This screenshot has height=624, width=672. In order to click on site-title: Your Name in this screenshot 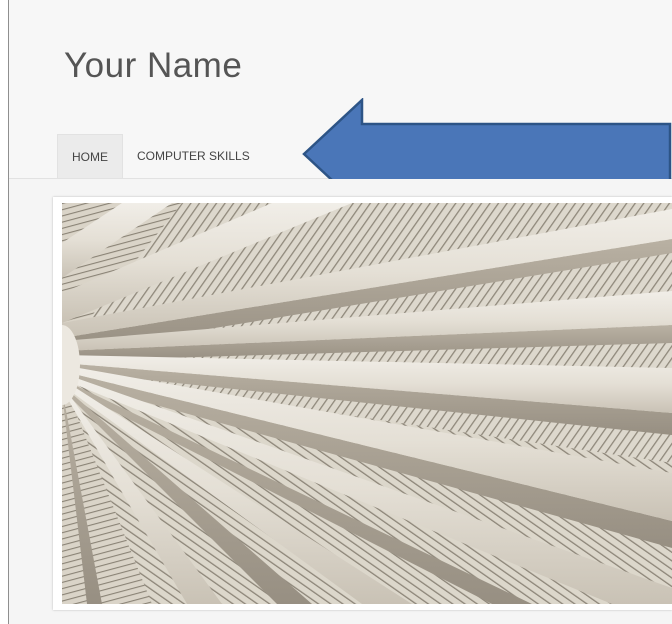, I will do `click(153, 66)`.